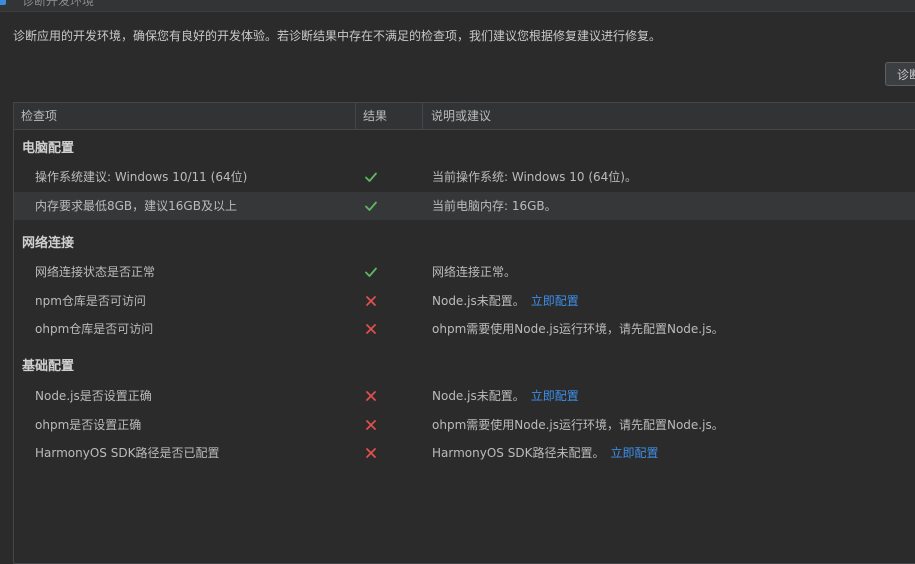 This screenshot has height=564, width=915. I want to click on group-header: 电脑配置, so click(48, 148).